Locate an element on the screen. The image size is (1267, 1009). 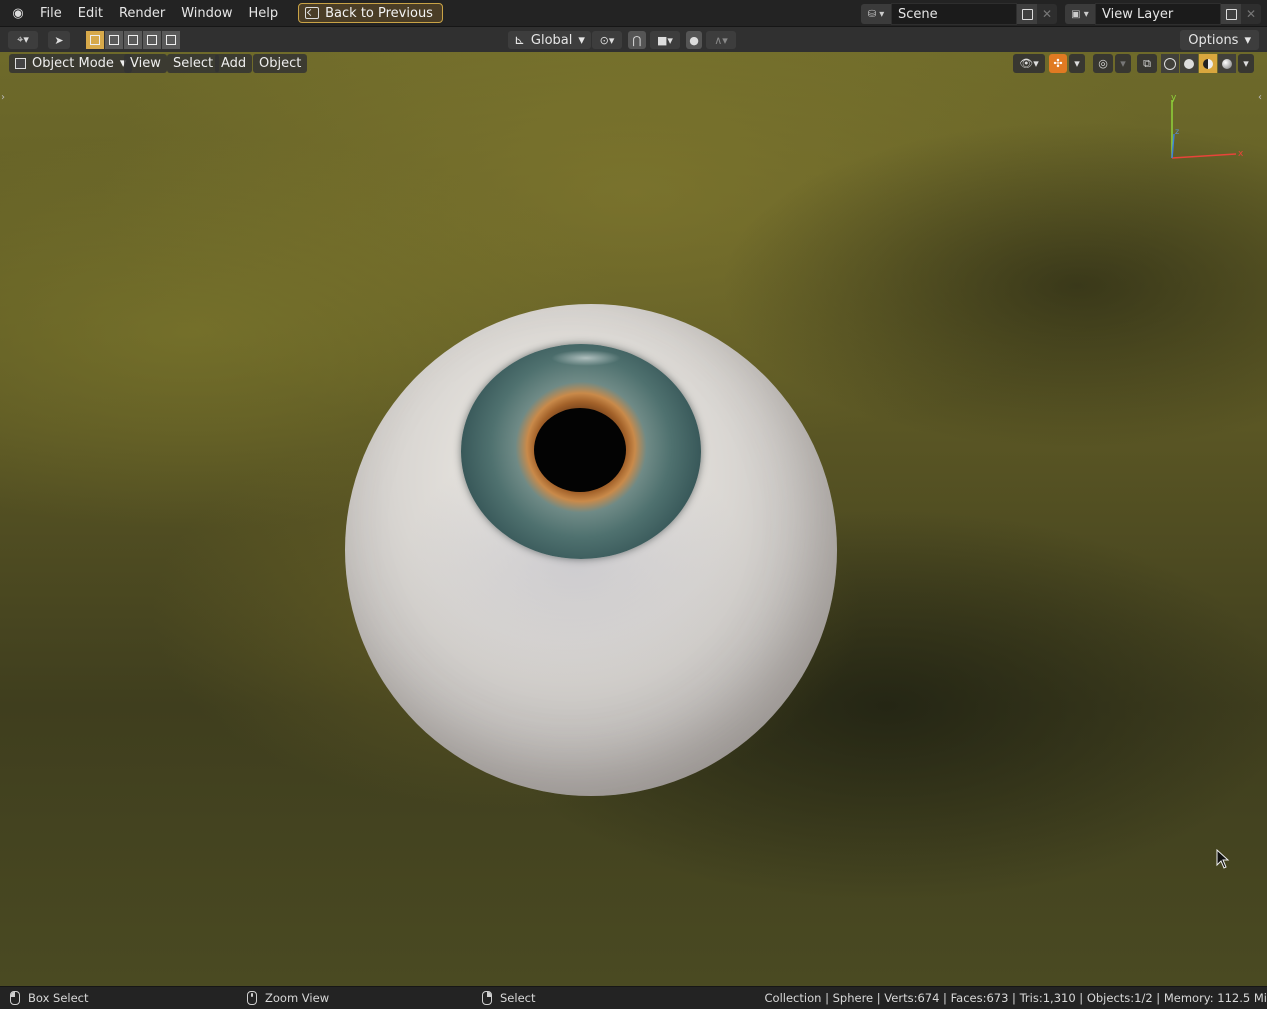
menu-file: File is located at coordinates (51, 13).